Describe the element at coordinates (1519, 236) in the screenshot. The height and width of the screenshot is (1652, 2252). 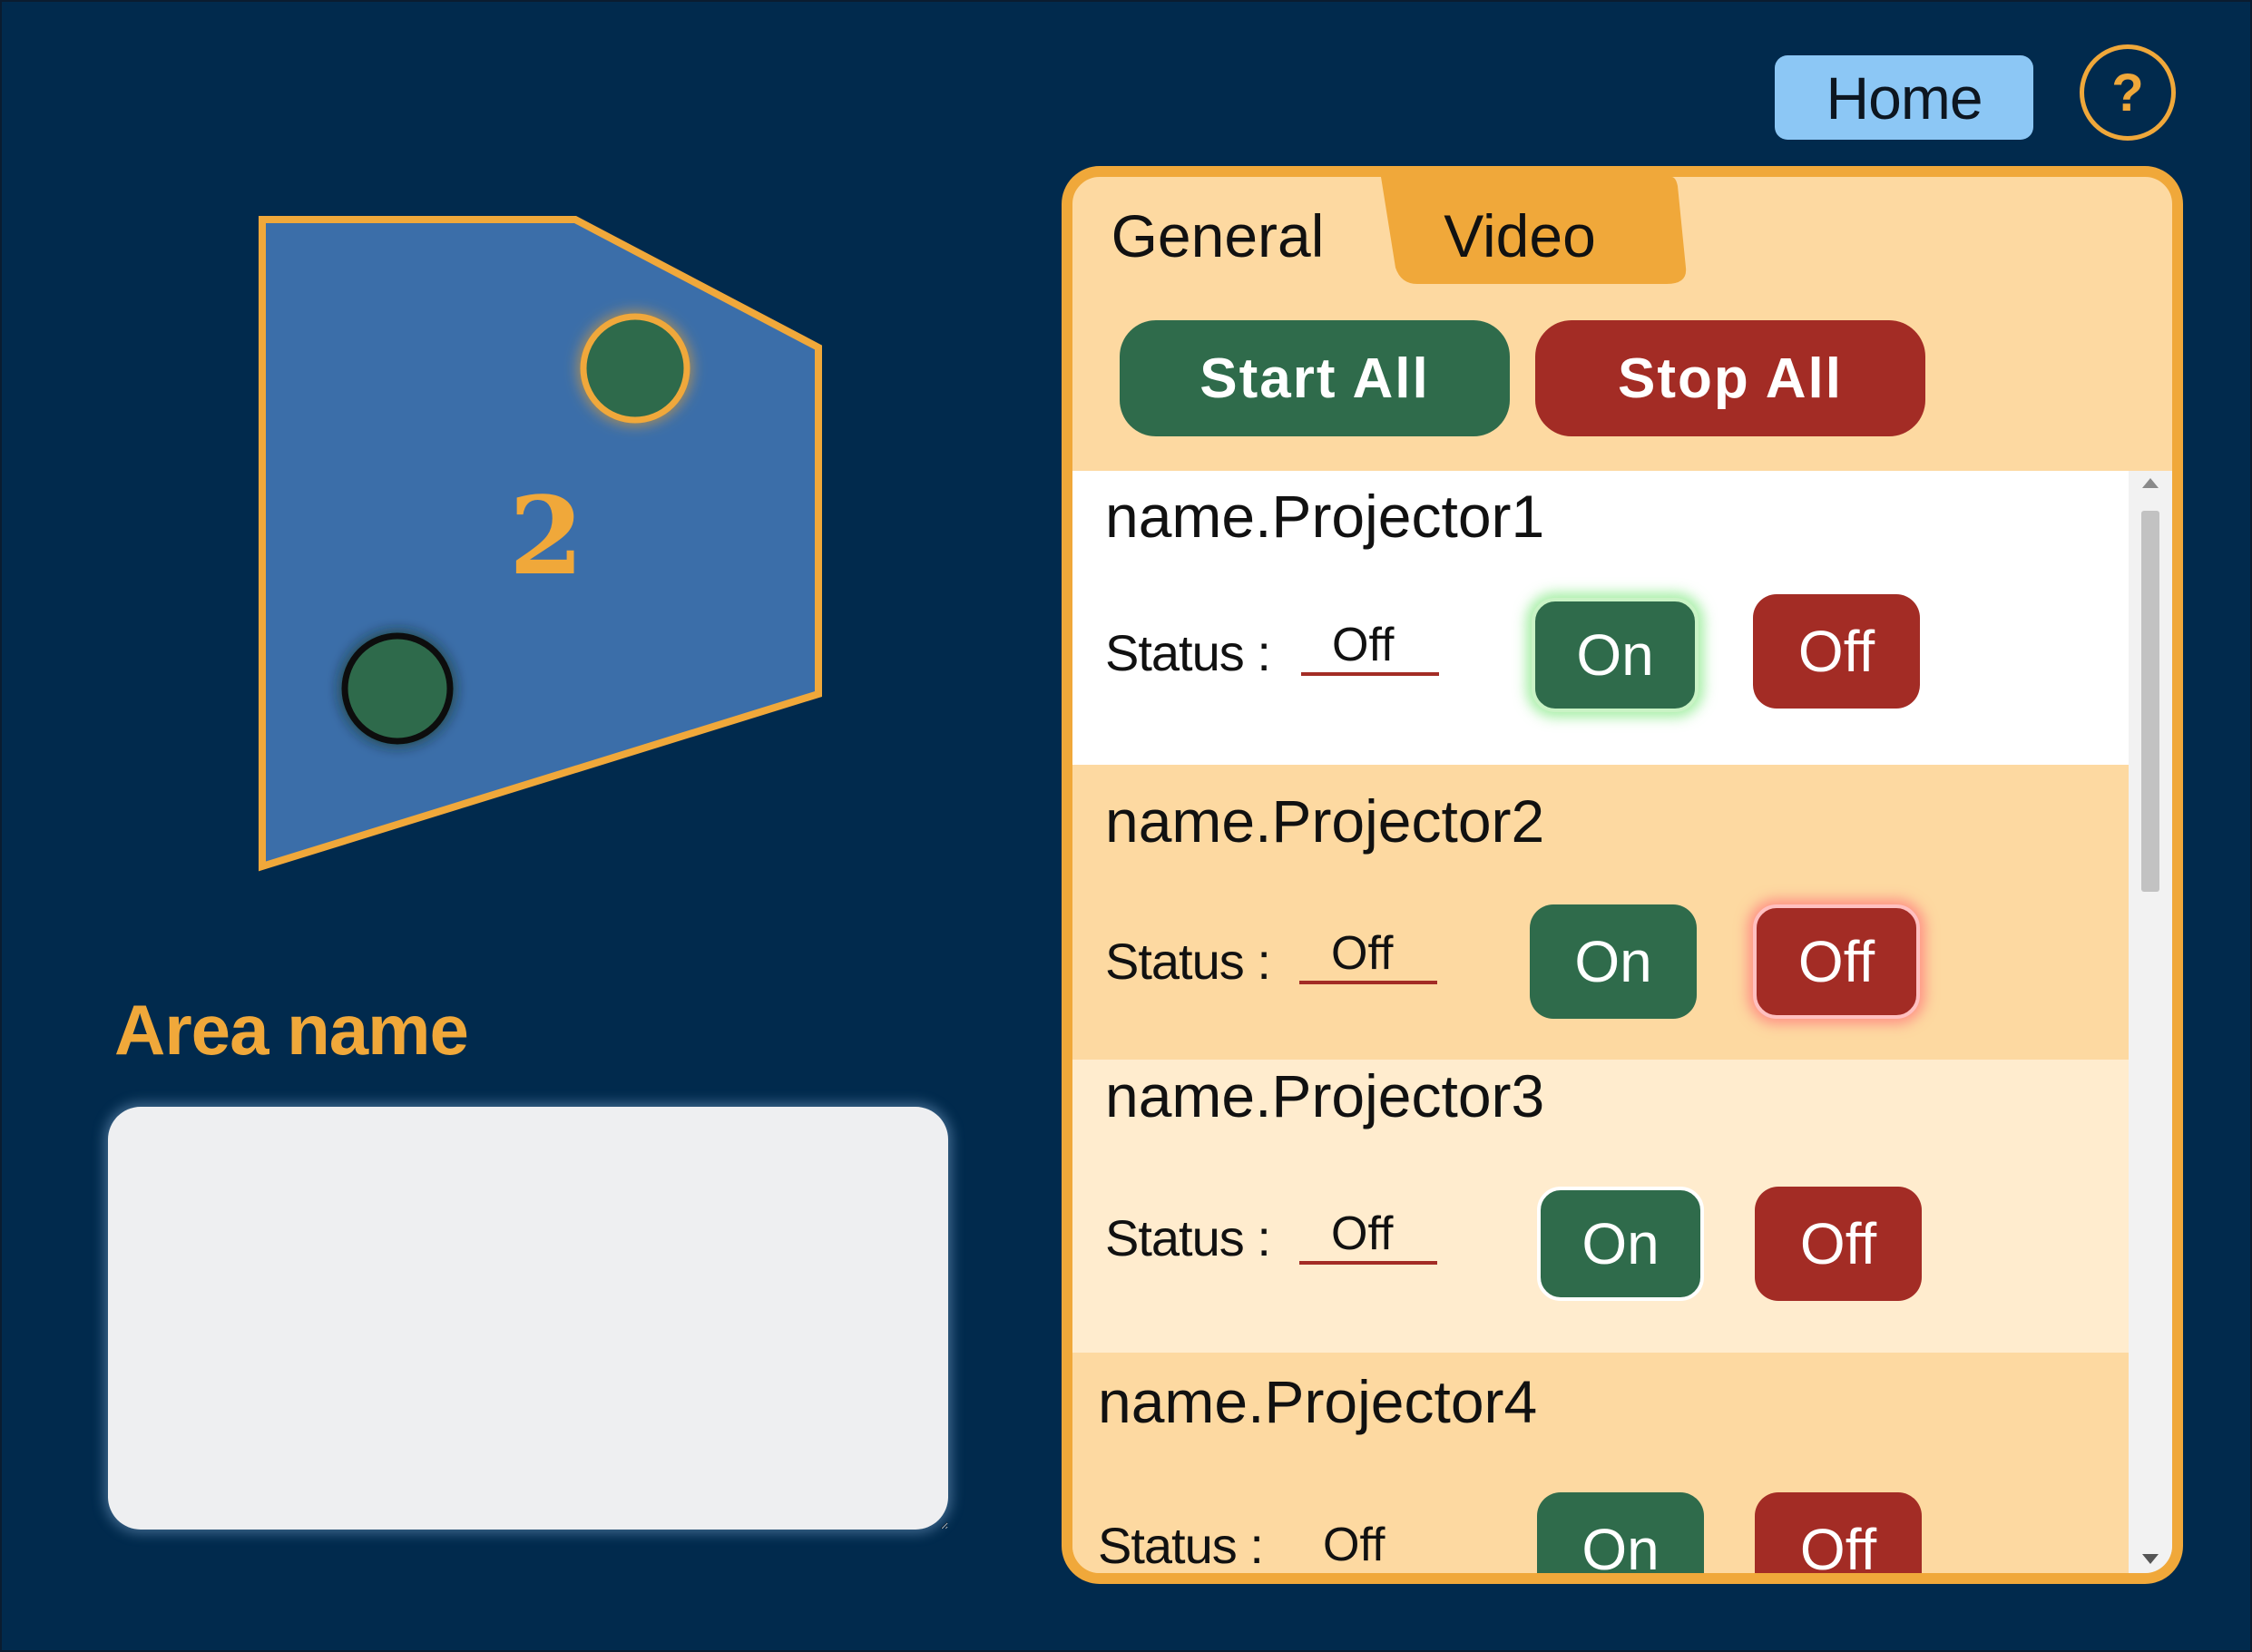
I see `tab-video: Video` at that location.